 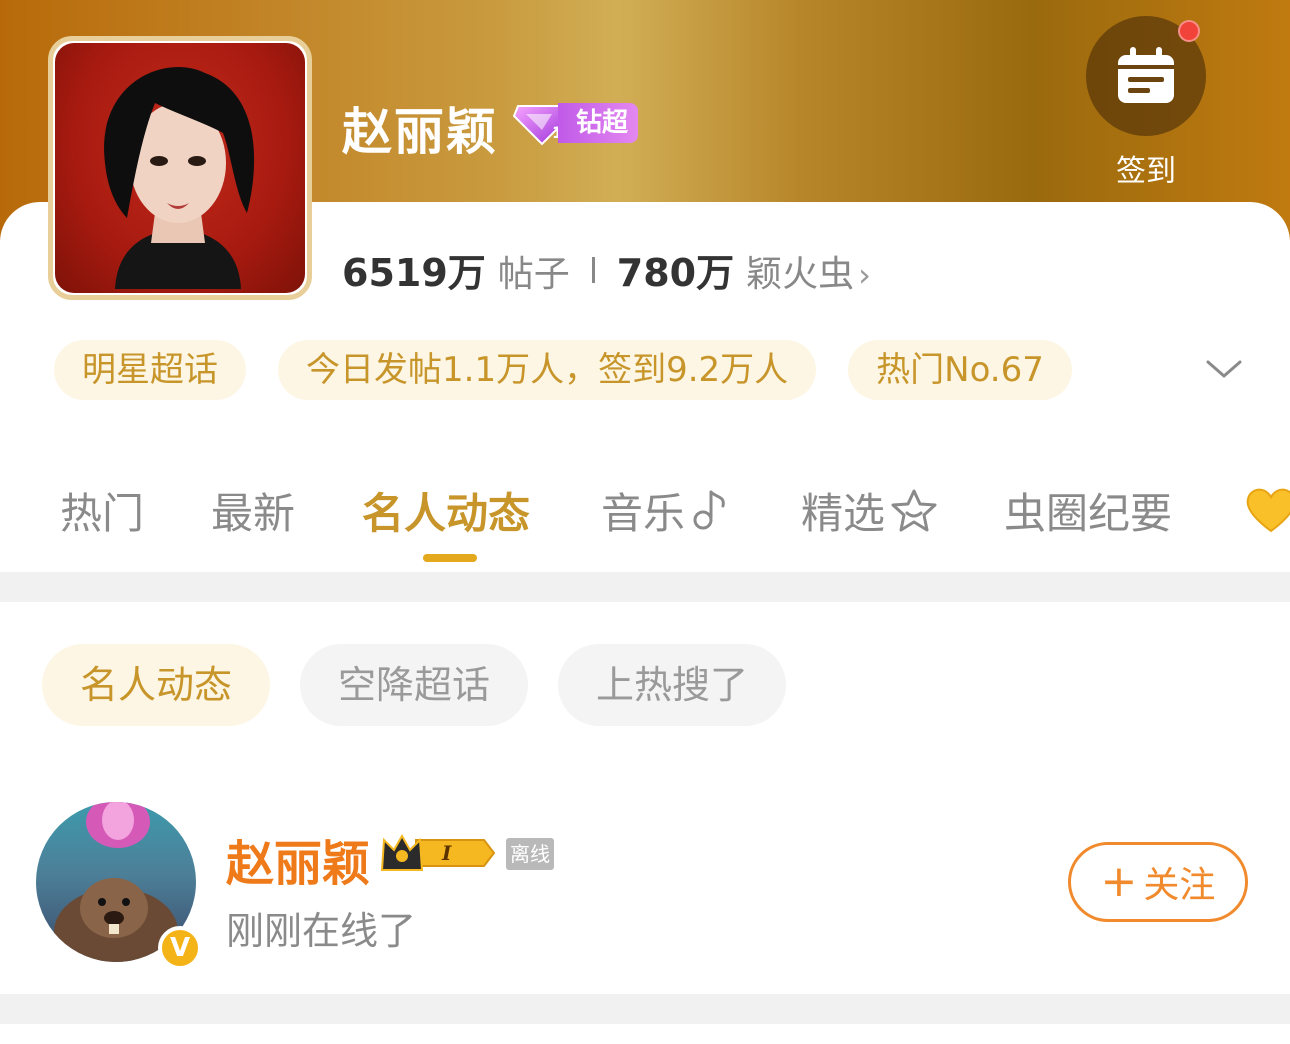 I want to click on topic-tags: 明星超话 今日发帖1.1万人，签到9.2万人 热门No.67, so click(x=563, y=370).